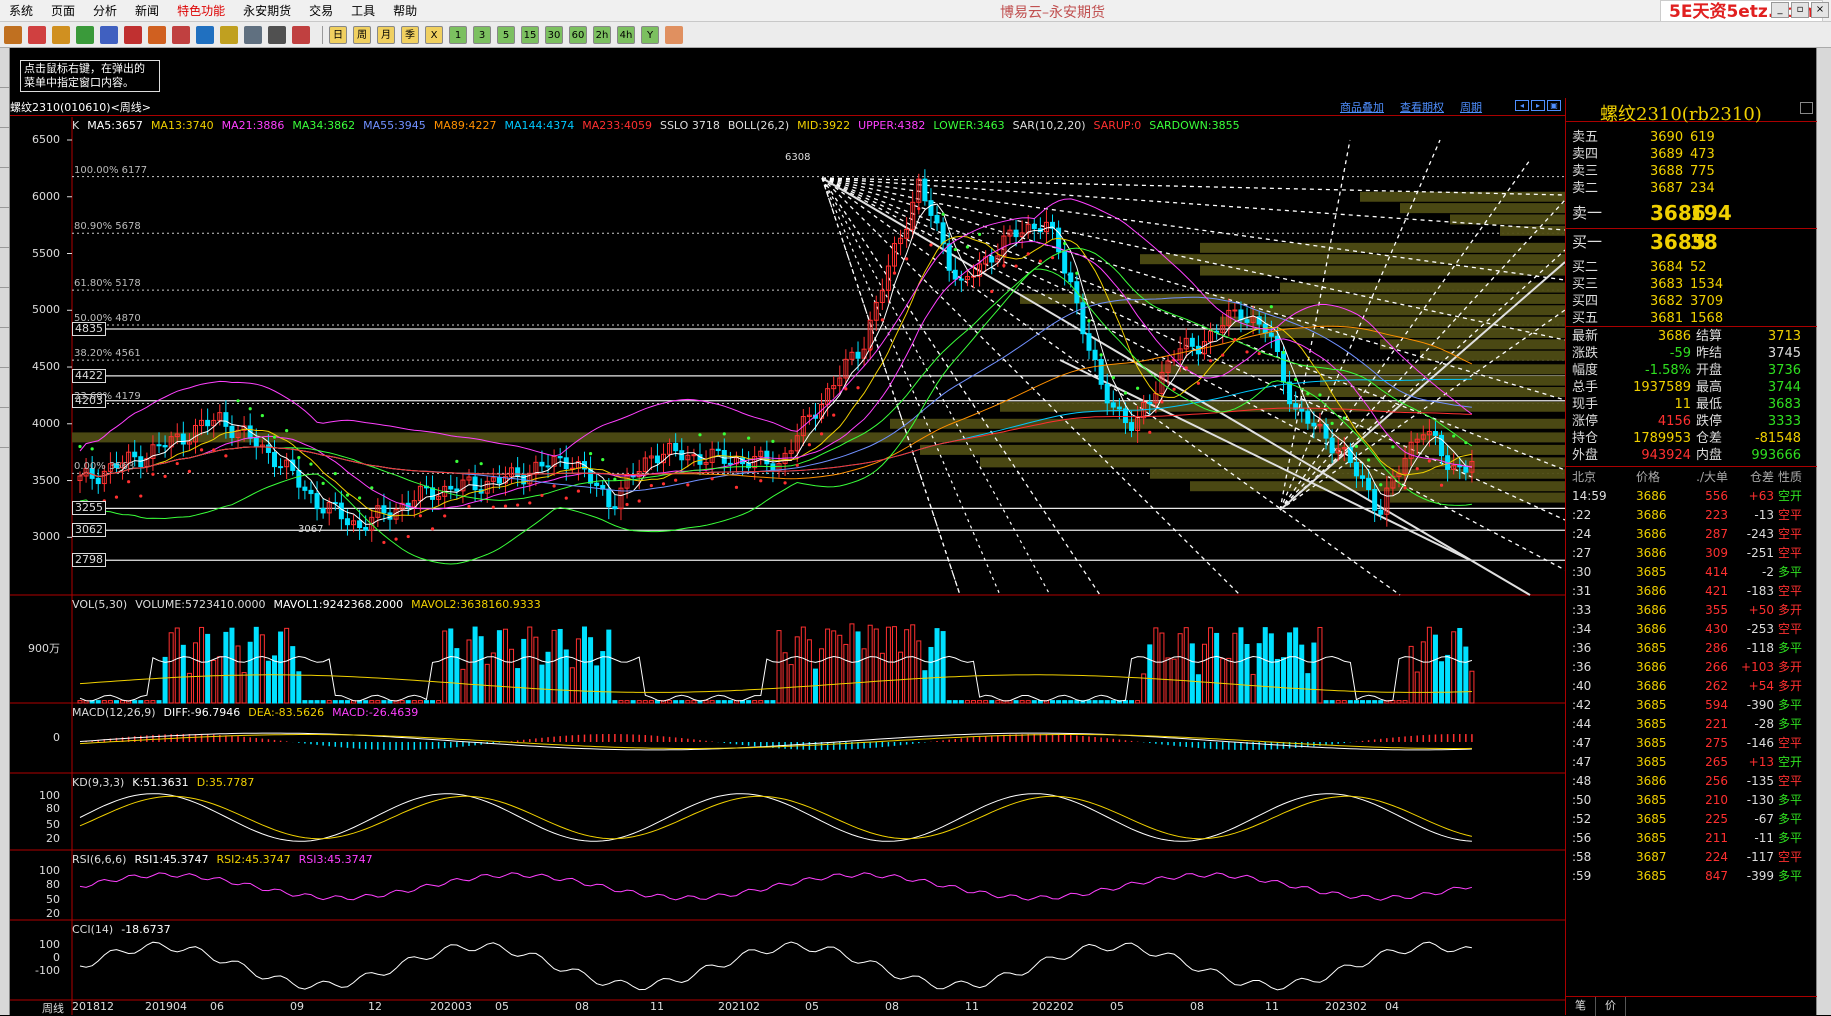  What do you see at coordinates (56, 737) in the screenshot?
I see `macd-y-tick: 0` at bounding box center [56, 737].